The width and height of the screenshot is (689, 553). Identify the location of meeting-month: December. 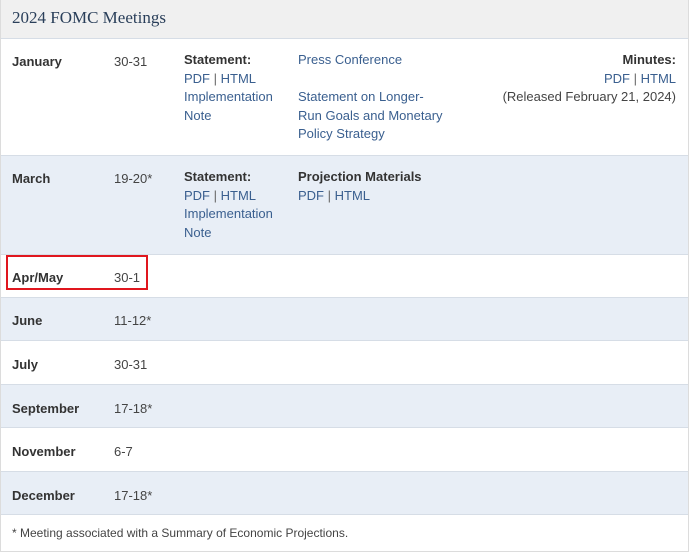
(43, 495).